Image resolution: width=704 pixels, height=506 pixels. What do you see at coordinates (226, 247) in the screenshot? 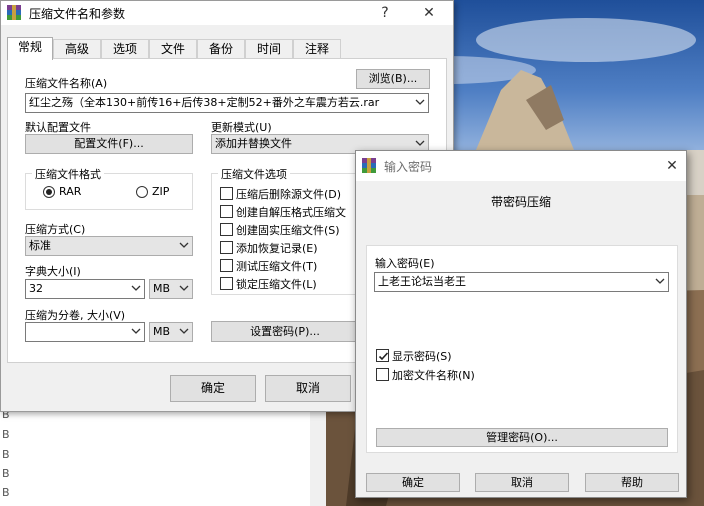
I see `option-recovery-record-checkbox` at bounding box center [226, 247].